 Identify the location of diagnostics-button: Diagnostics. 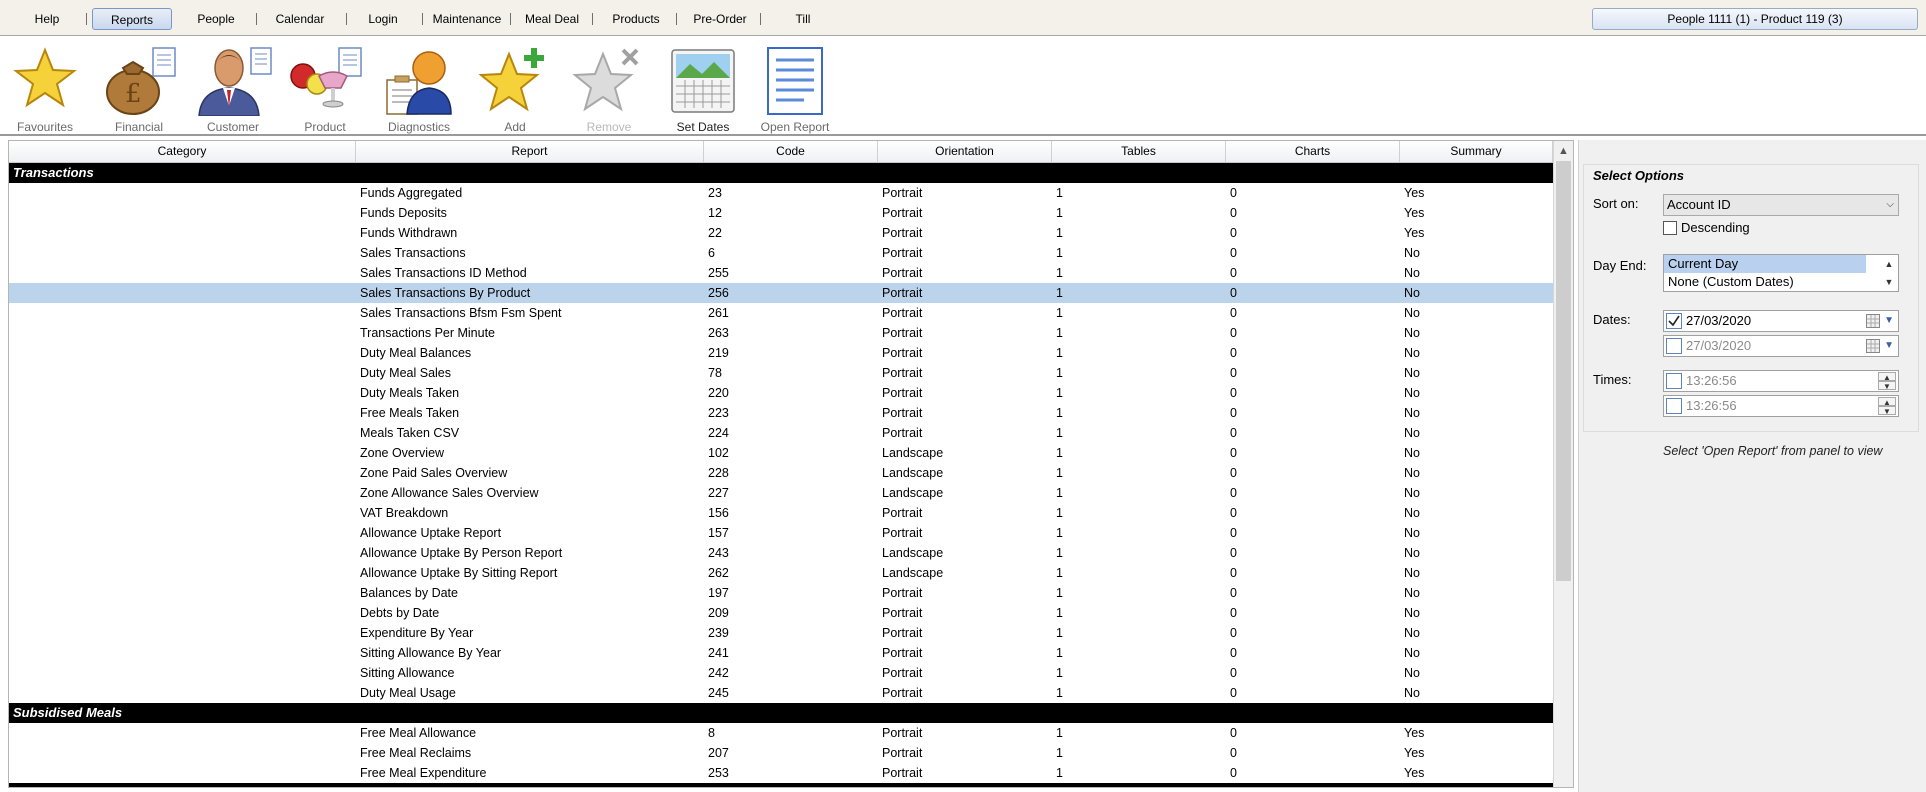
(419, 87).